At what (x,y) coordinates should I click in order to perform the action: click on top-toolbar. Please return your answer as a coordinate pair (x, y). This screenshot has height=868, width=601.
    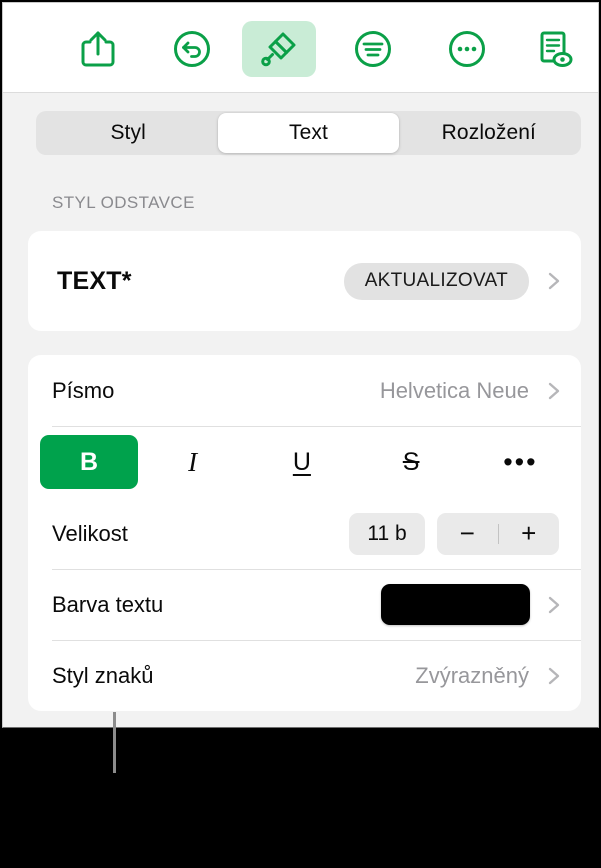
    Looking at the image, I should click on (300, 48).